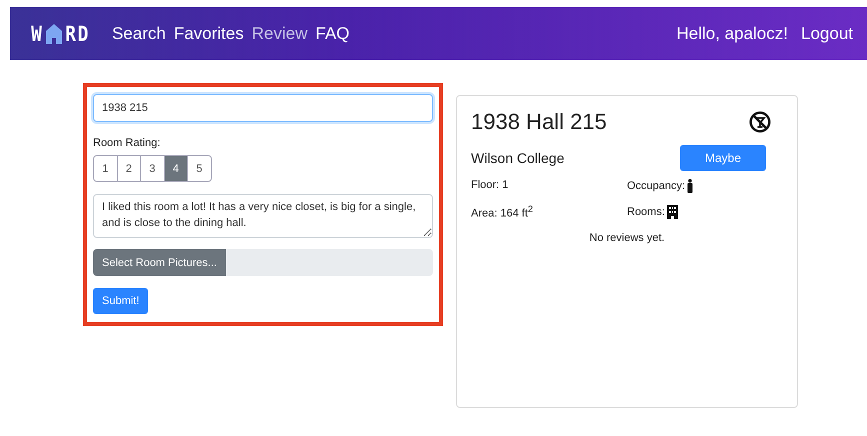 The width and height of the screenshot is (867, 436). I want to click on logo-text: RD, so click(77, 34).